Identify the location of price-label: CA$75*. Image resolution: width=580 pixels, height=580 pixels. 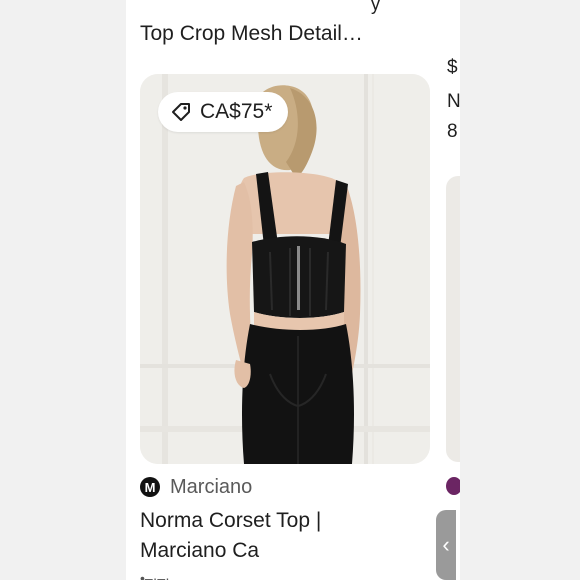
(236, 111).